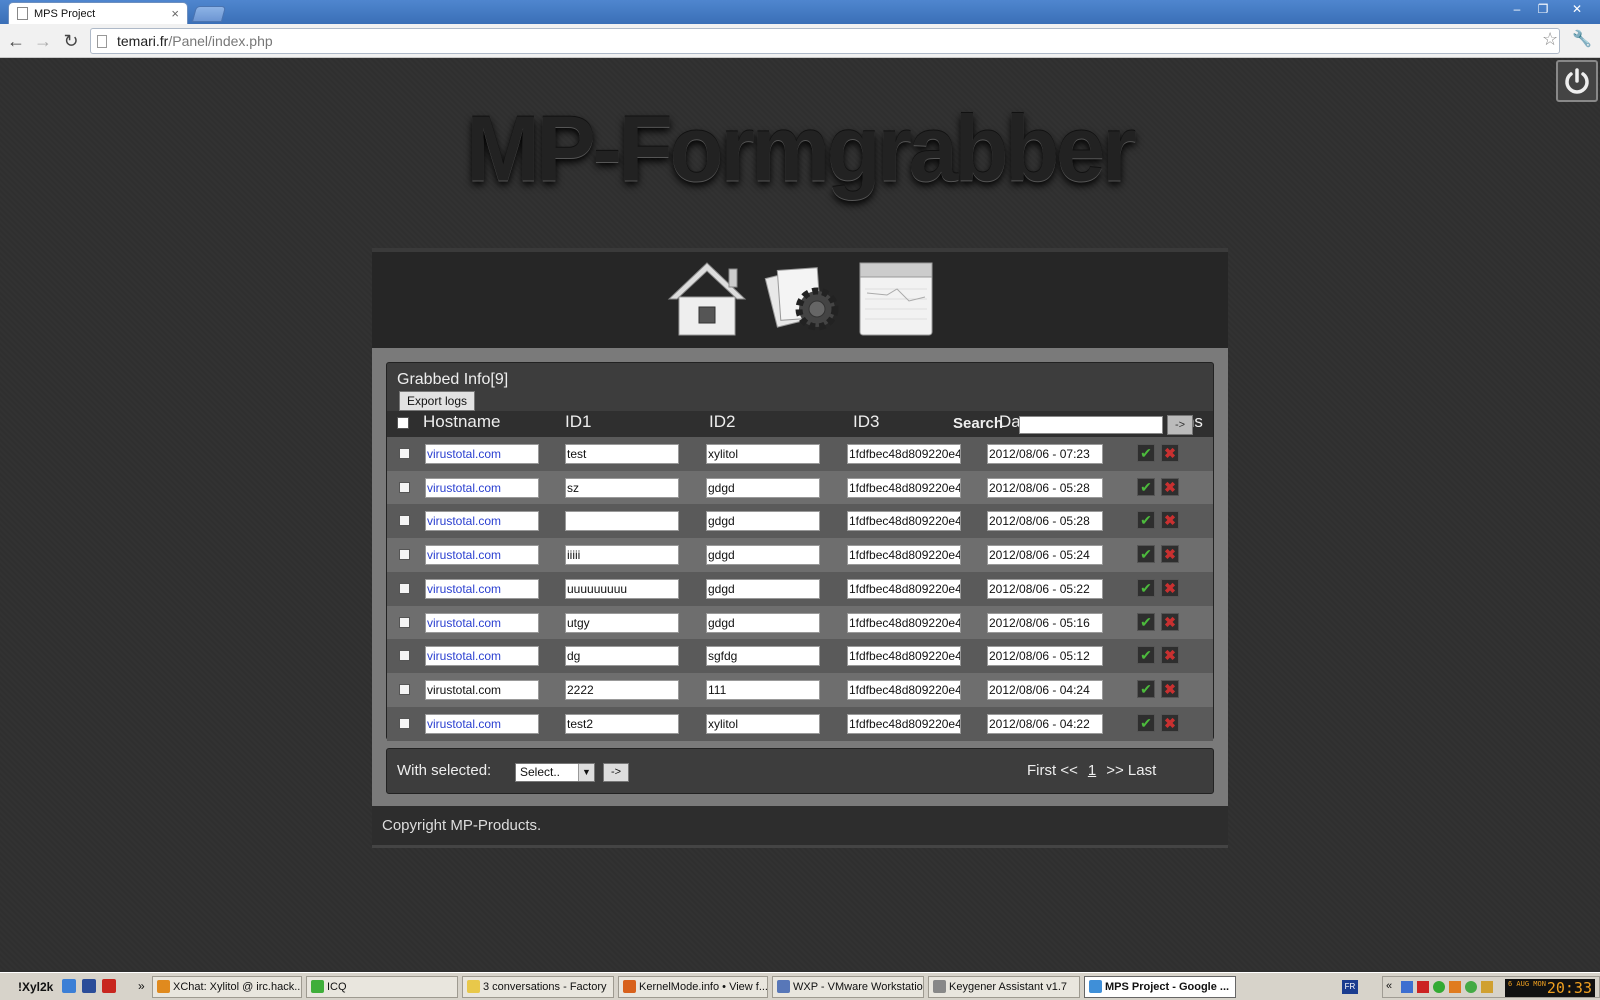 This screenshot has height=1000, width=1600. I want to click on antivirus-icon, so click(1423, 987).